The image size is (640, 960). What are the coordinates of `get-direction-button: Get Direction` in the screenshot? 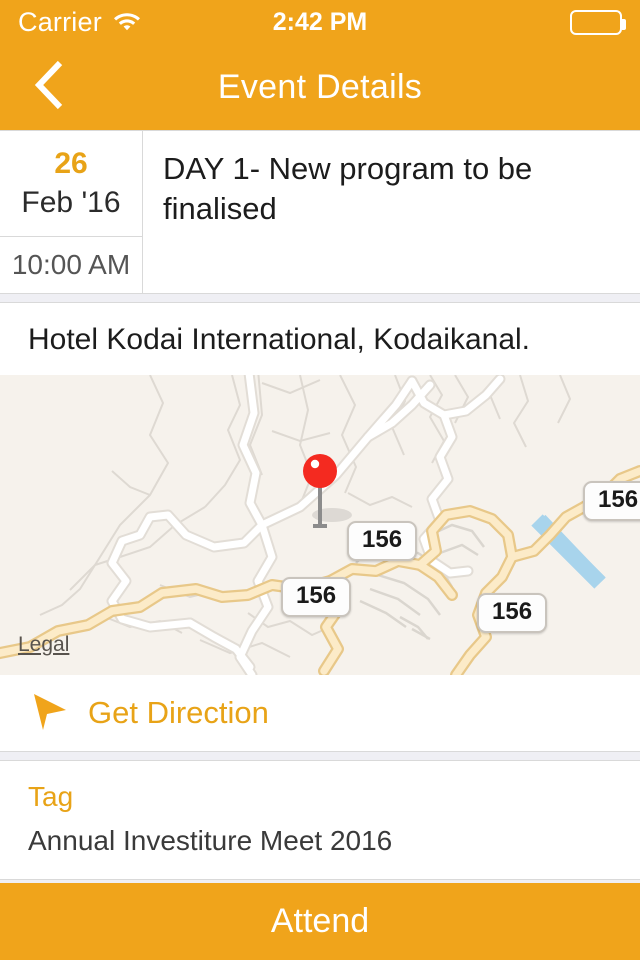 It's located at (320, 713).